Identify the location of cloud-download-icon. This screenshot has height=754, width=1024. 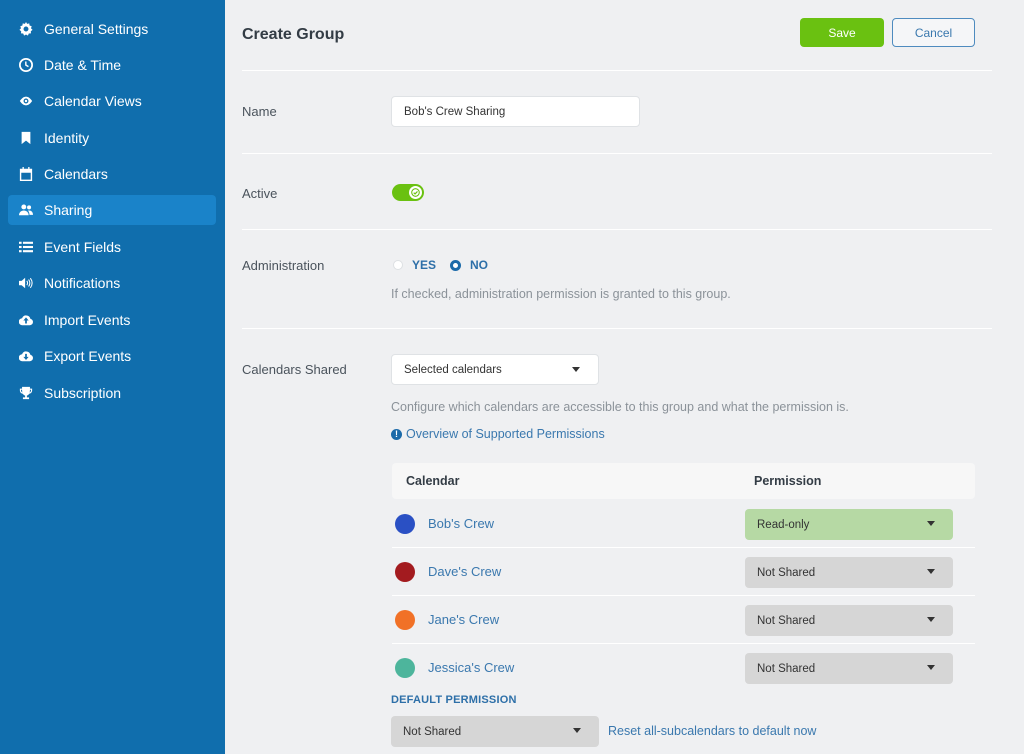
(26, 356).